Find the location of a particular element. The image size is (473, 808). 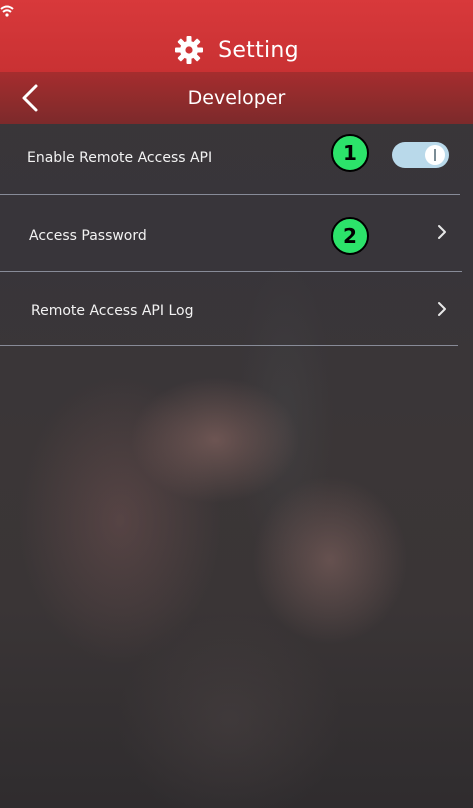

setting-row-remote-access-api-log: Remote Access API Log is located at coordinates (236, 308).